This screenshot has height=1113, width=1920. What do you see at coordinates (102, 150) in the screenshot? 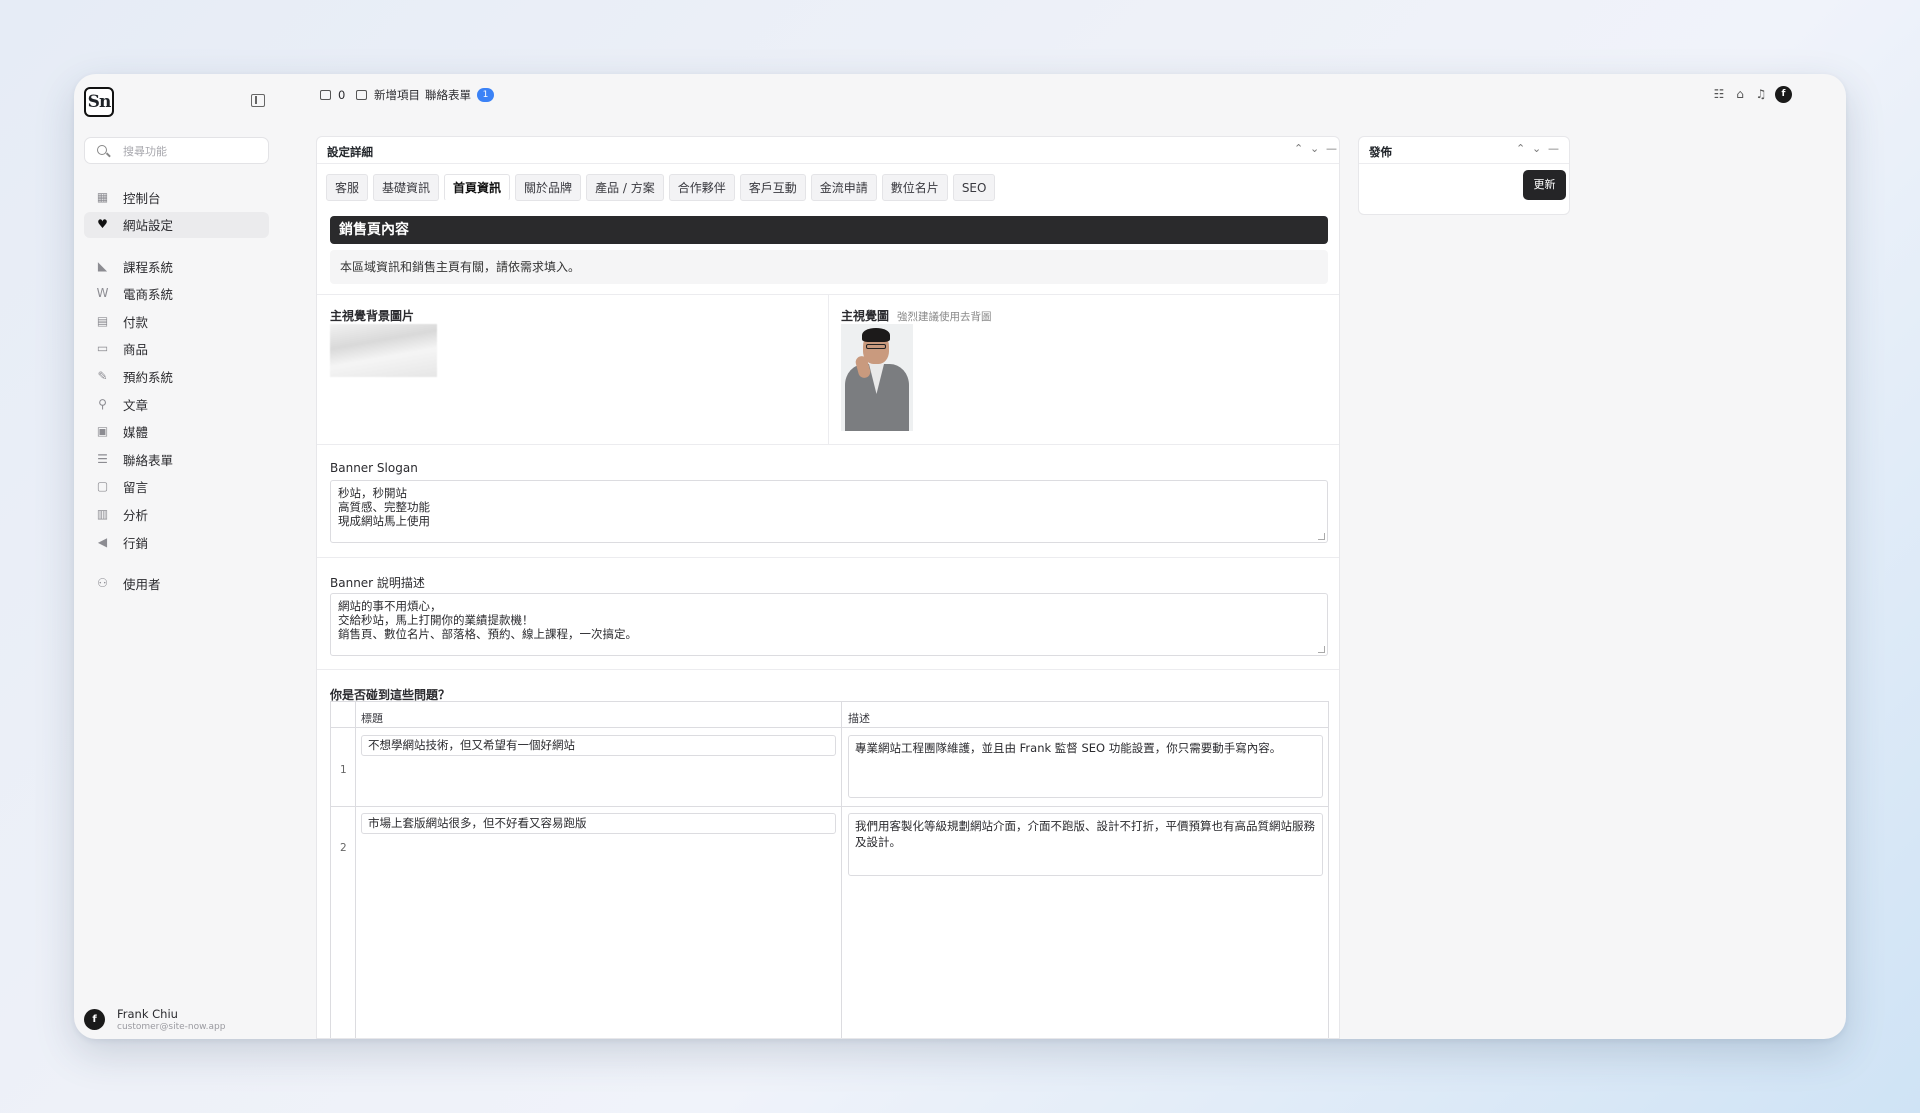
I see `search-icon` at bounding box center [102, 150].